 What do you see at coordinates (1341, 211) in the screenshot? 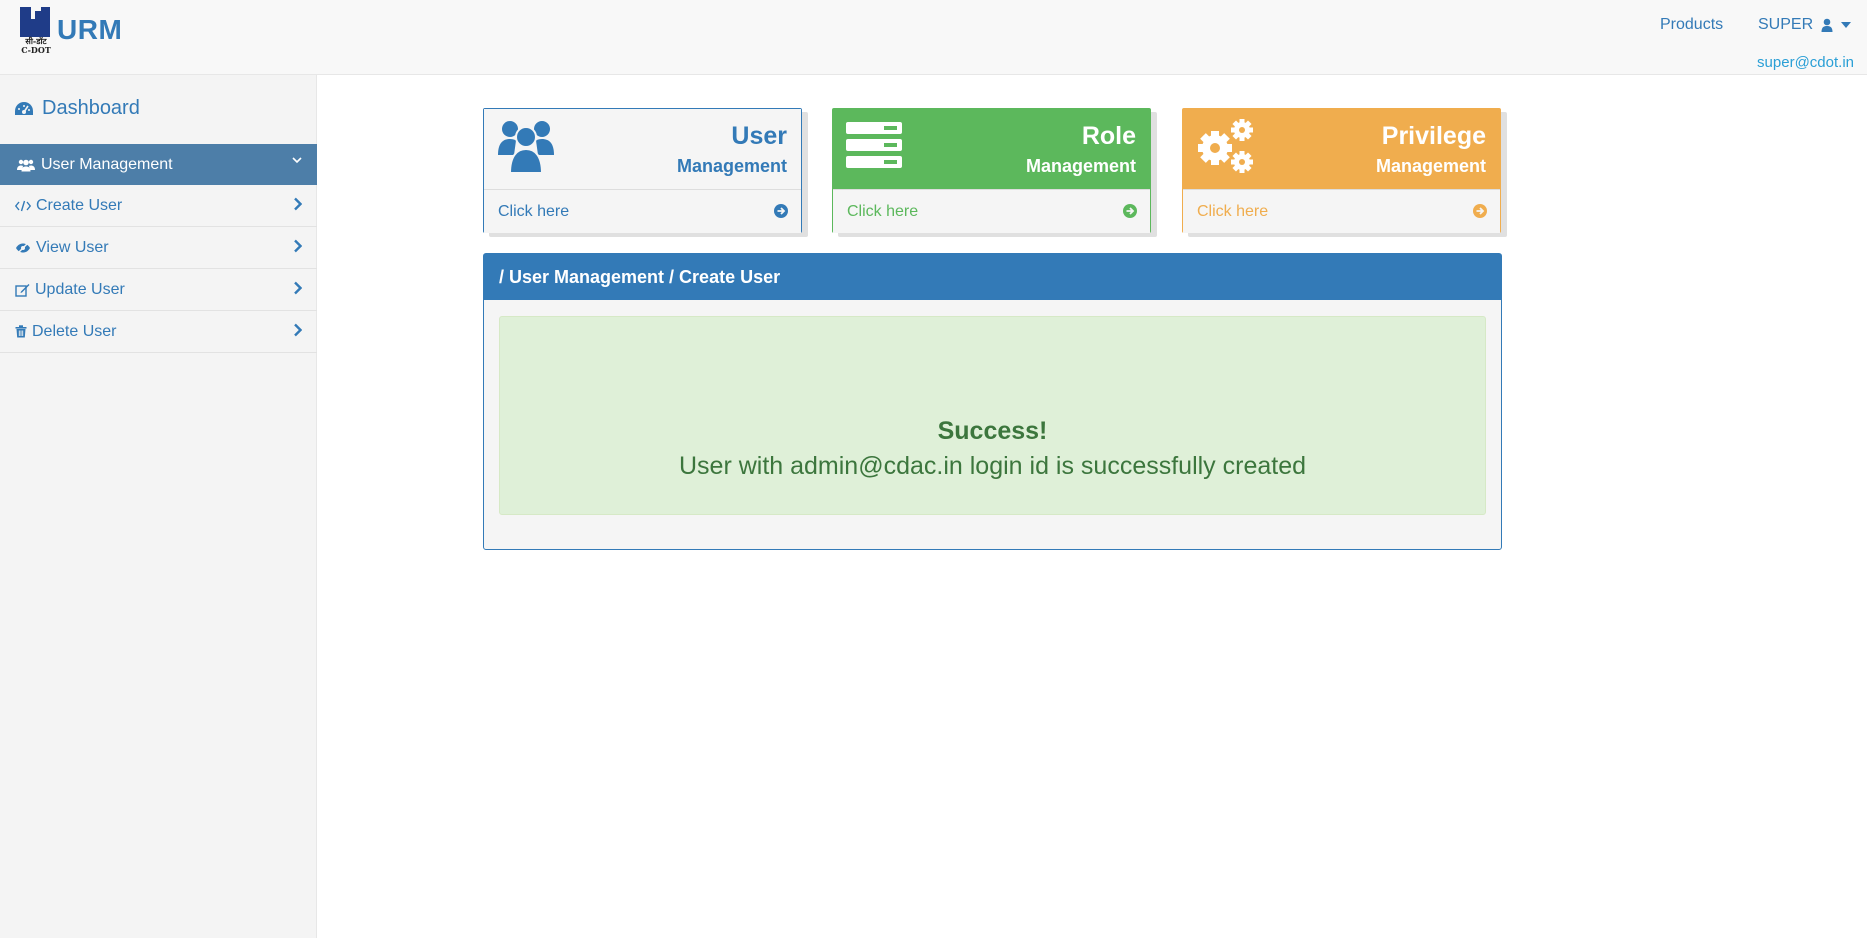
I see `privilege-management-link: Click here` at bounding box center [1341, 211].